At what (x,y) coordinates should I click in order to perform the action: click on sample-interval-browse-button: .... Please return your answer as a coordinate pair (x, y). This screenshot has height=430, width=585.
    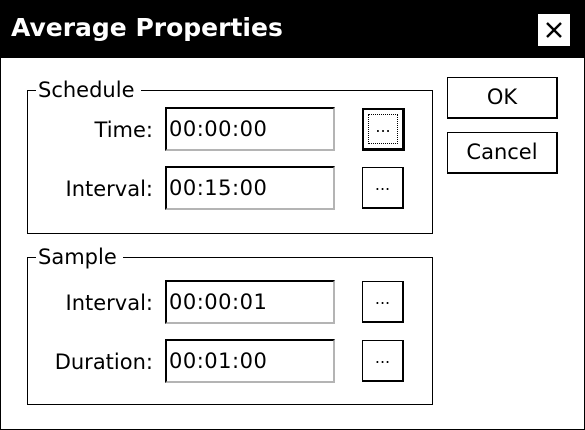
    Looking at the image, I should click on (383, 302).